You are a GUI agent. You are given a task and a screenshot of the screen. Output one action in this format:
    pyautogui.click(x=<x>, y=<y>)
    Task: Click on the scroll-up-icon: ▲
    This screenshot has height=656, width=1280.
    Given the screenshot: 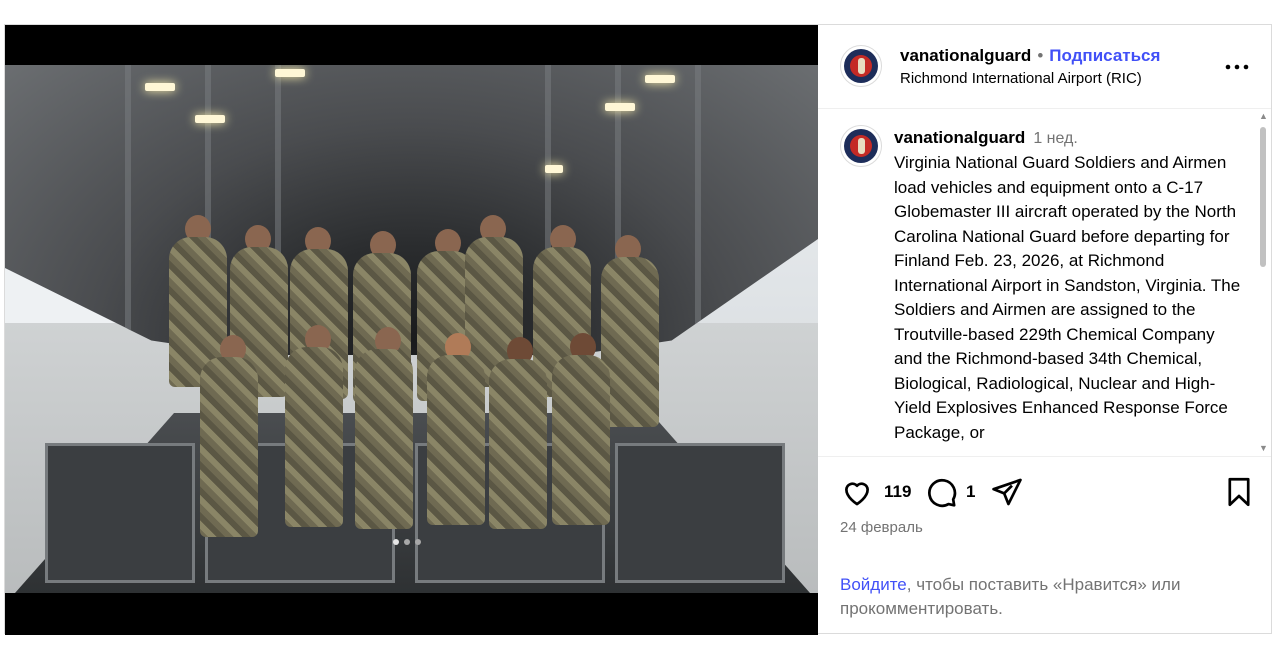 What is the action you would take?
    pyautogui.click(x=1263, y=116)
    